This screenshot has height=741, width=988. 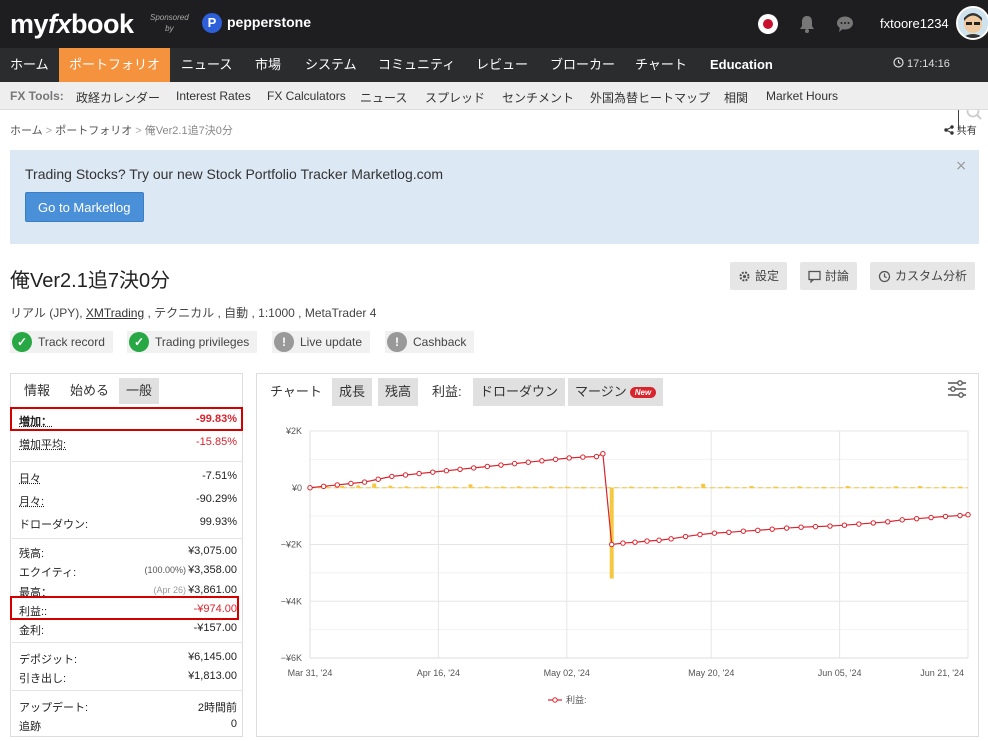 I want to click on tool-market-hours: Market Hours, so click(x=802, y=96).